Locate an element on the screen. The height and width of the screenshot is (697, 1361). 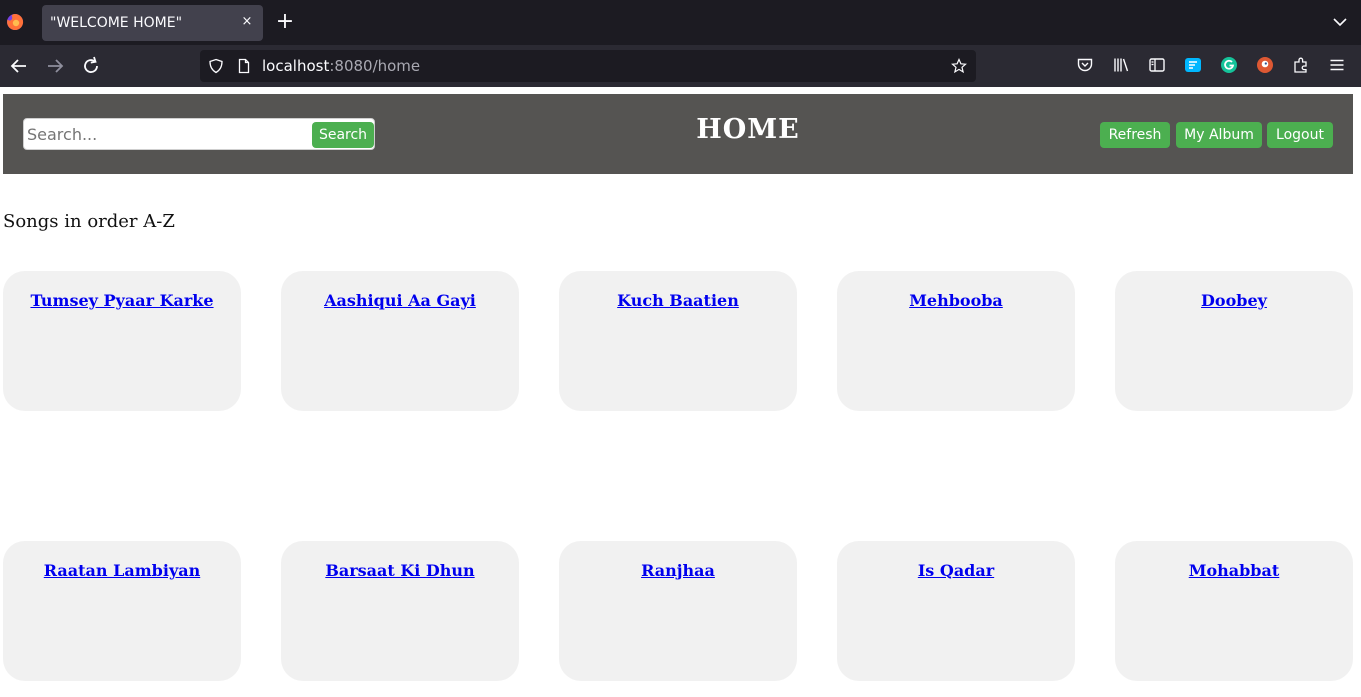
song-link: Doobey is located at coordinates (1234, 300).